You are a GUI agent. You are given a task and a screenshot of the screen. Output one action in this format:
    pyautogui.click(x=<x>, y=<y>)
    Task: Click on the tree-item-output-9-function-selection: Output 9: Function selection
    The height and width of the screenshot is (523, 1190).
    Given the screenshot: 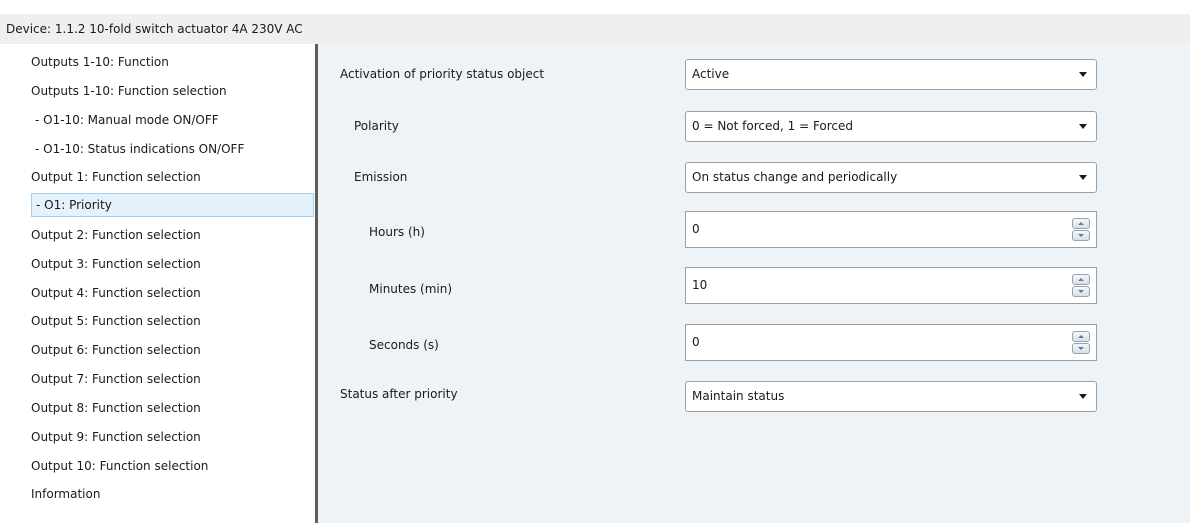 What is the action you would take?
    pyautogui.click(x=116, y=437)
    